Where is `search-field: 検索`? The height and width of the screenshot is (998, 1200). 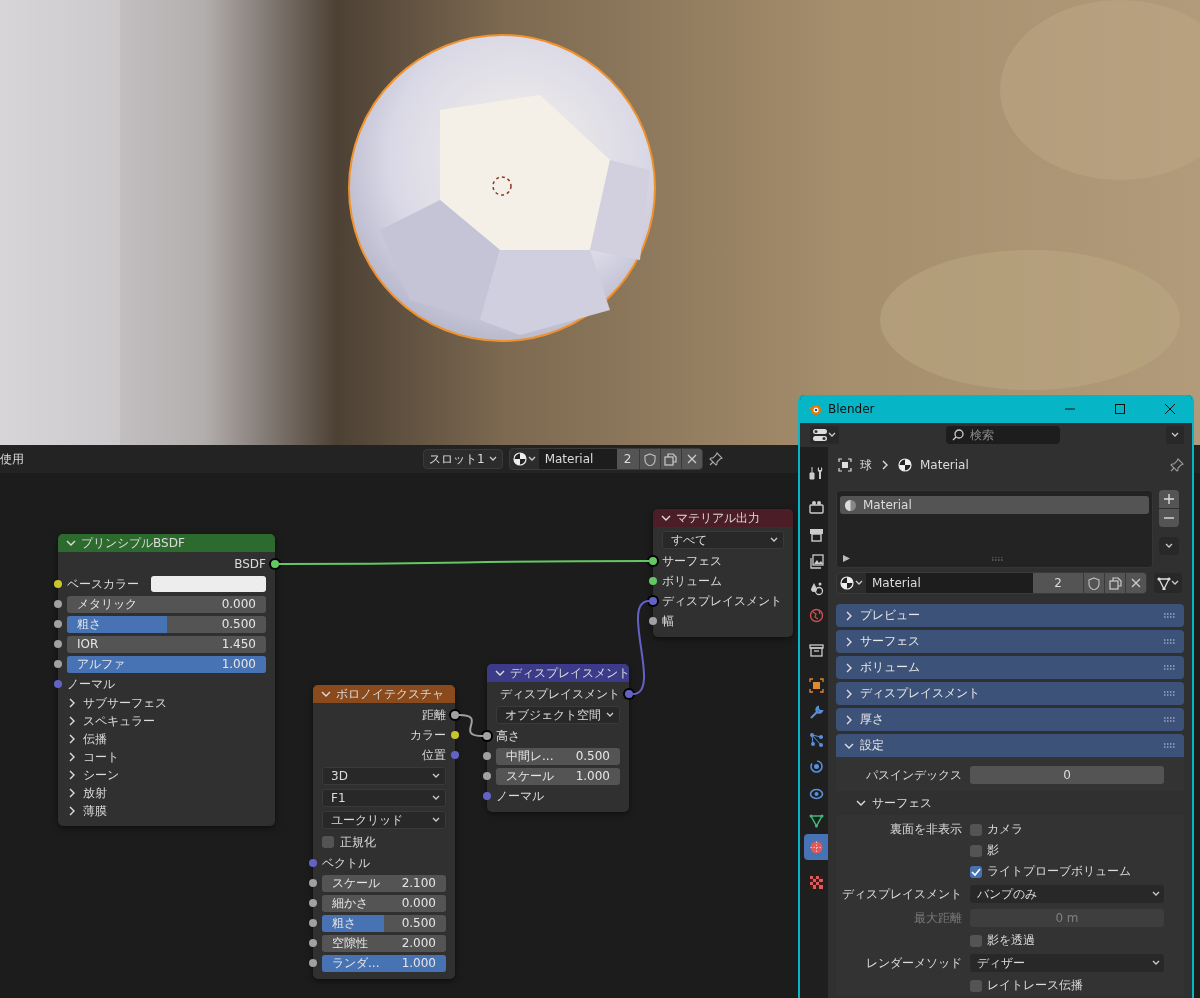 search-field: 検索 is located at coordinates (1002, 435).